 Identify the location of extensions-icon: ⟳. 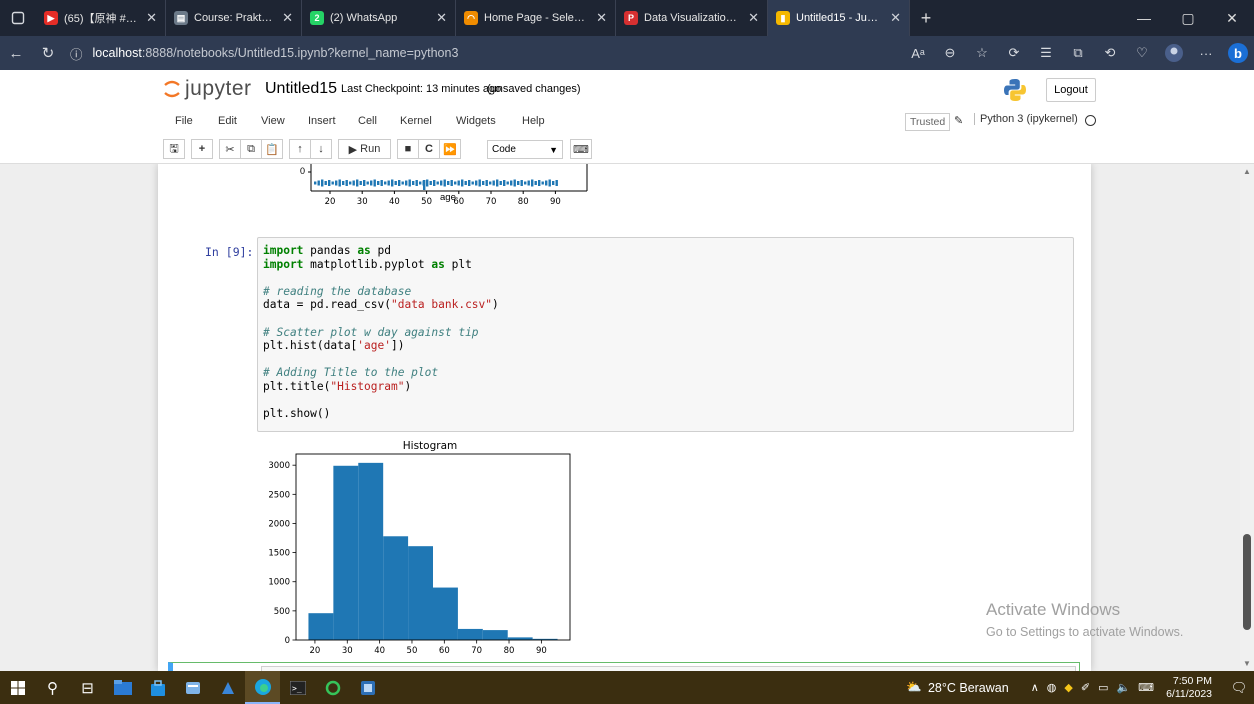
(1014, 53).